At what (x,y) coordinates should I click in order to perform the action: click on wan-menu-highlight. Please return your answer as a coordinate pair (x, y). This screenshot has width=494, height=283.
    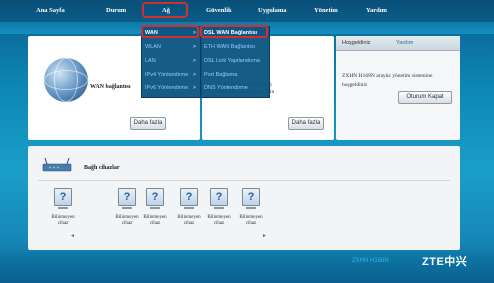
    Looking at the image, I should click on (170, 31).